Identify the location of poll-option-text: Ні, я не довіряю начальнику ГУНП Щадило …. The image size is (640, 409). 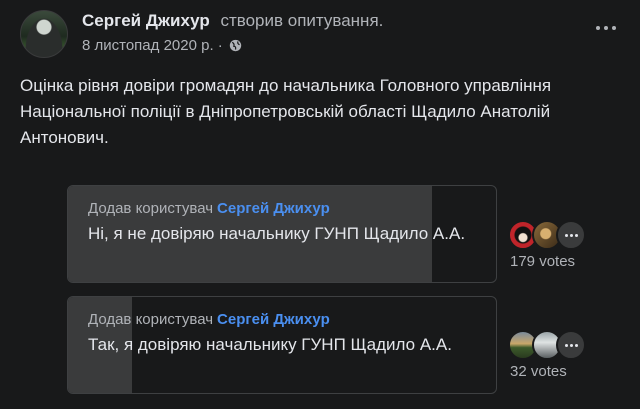
(277, 233).